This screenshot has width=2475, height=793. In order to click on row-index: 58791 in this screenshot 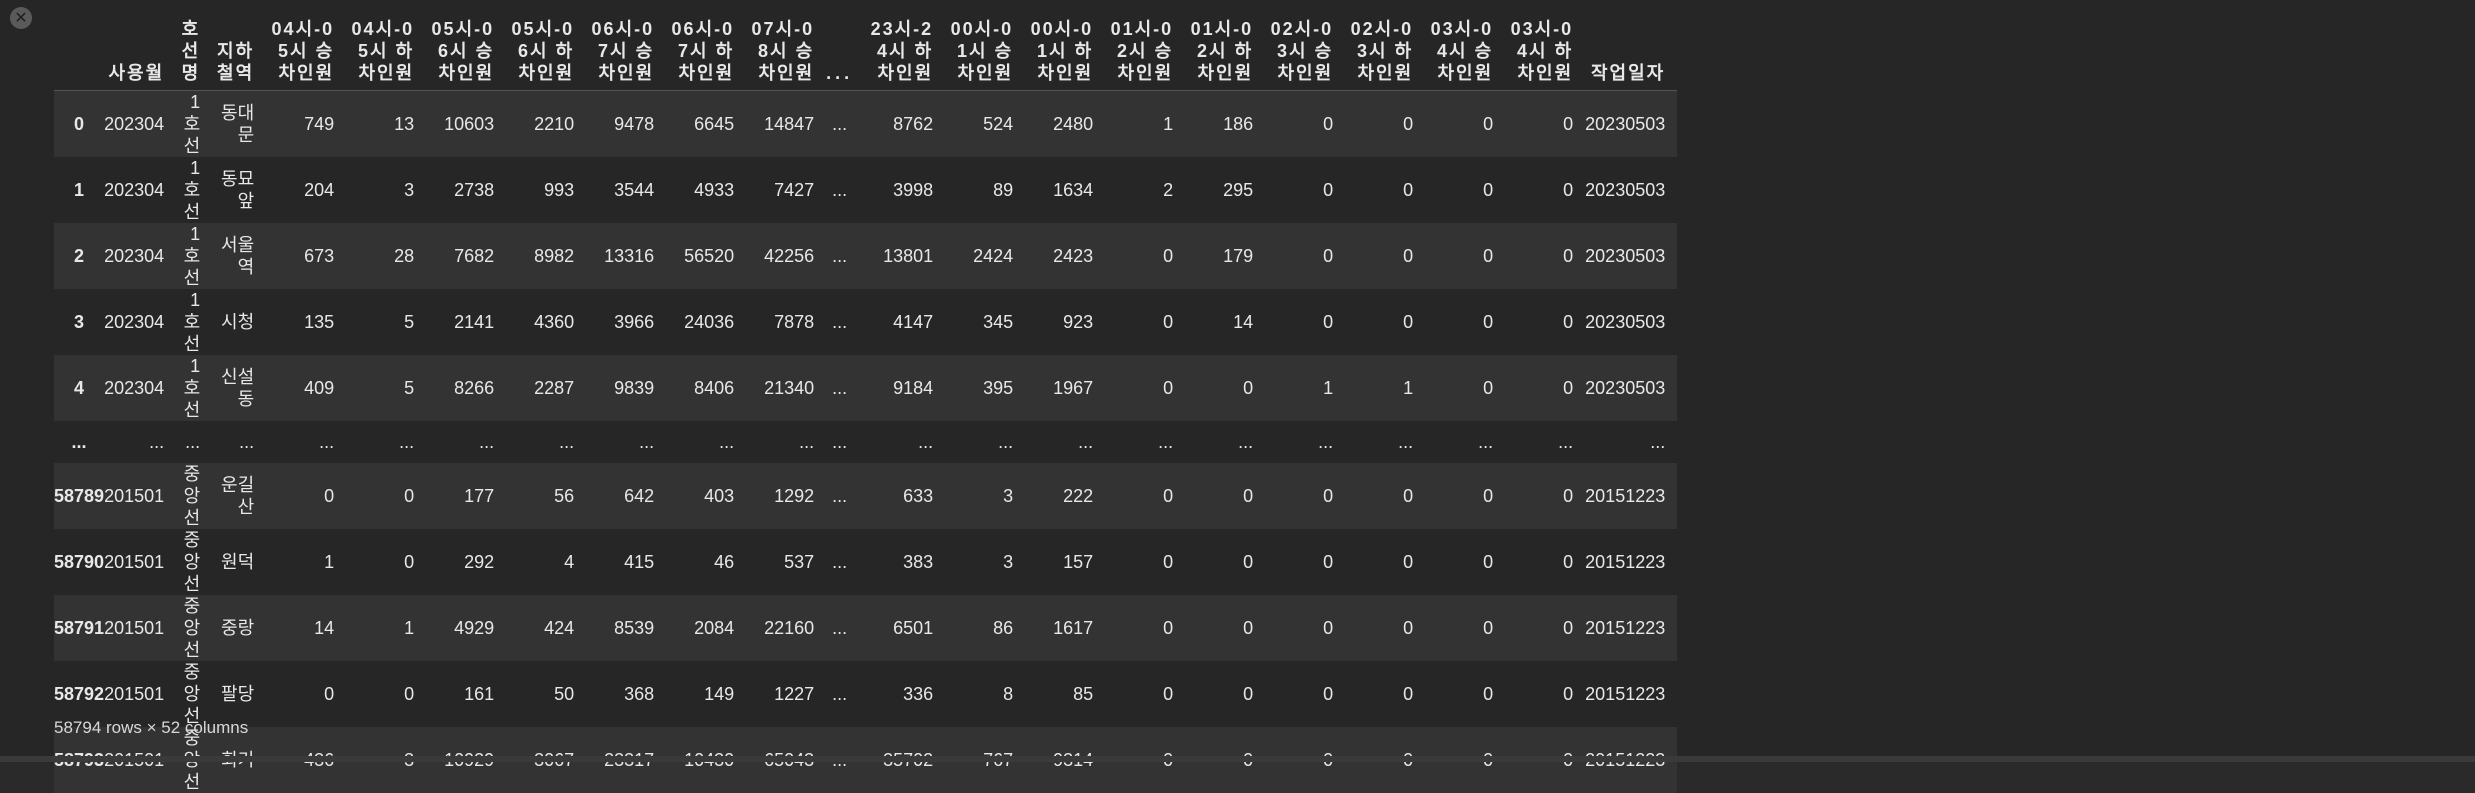, I will do `click(79, 627)`.